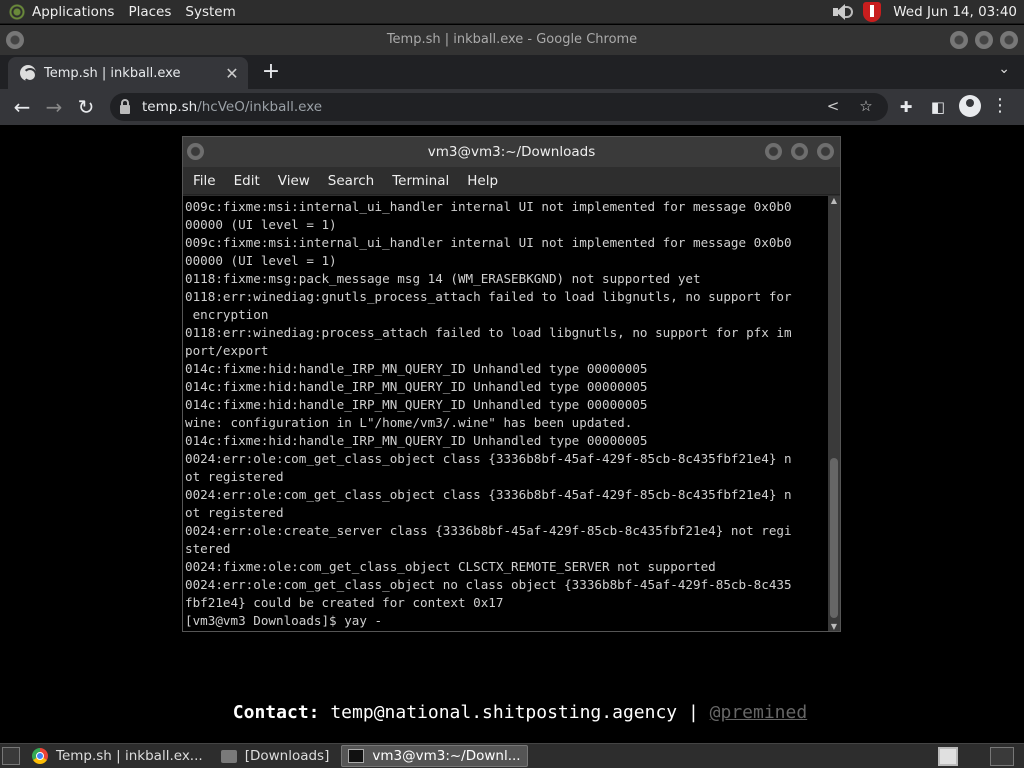 The height and width of the screenshot is (768, 1024). Describe the element at coordinates (834, 200) in the screenshot. I see `scroll-up-icon: ▲` at that location.